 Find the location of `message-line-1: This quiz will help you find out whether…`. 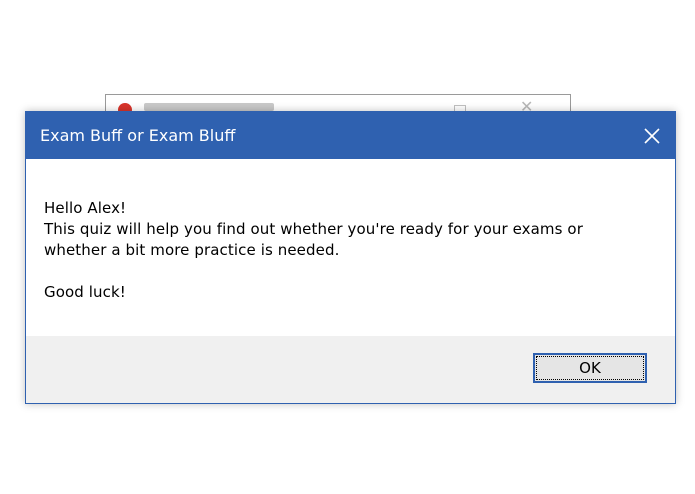

message-line-1: This quiz will help you find out whether… is located at coordinates (313, 229).